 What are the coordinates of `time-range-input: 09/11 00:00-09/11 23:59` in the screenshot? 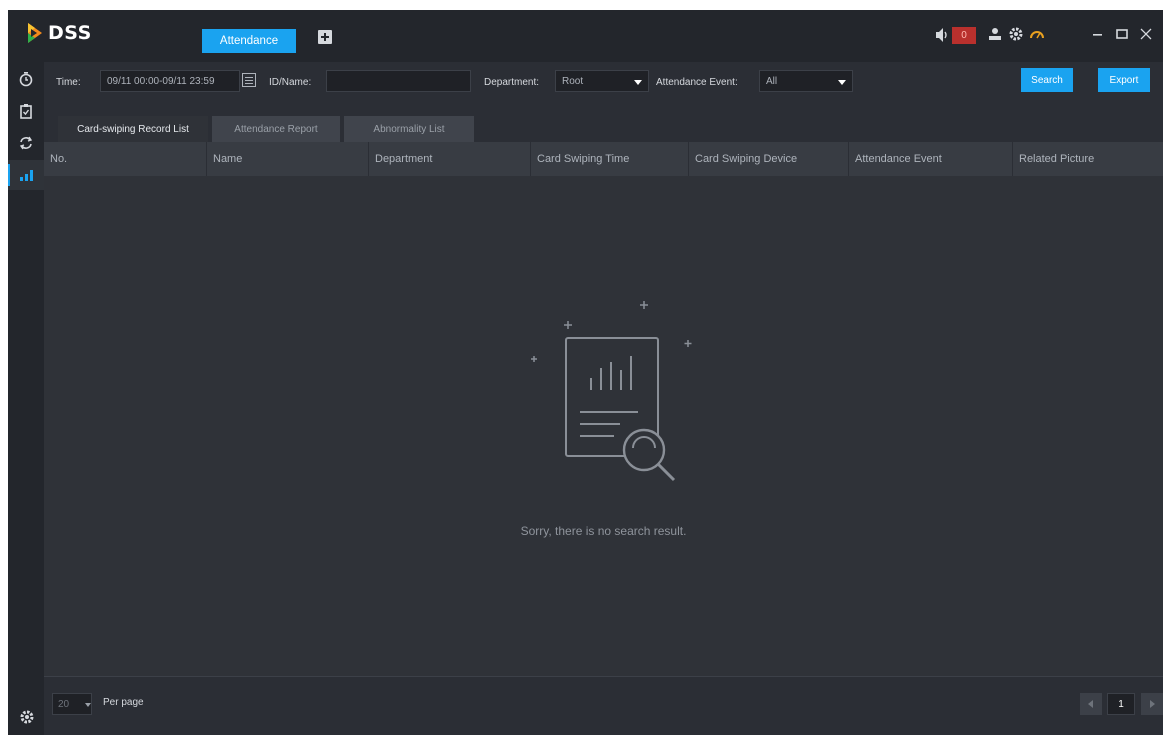 It's located at (170, 81).